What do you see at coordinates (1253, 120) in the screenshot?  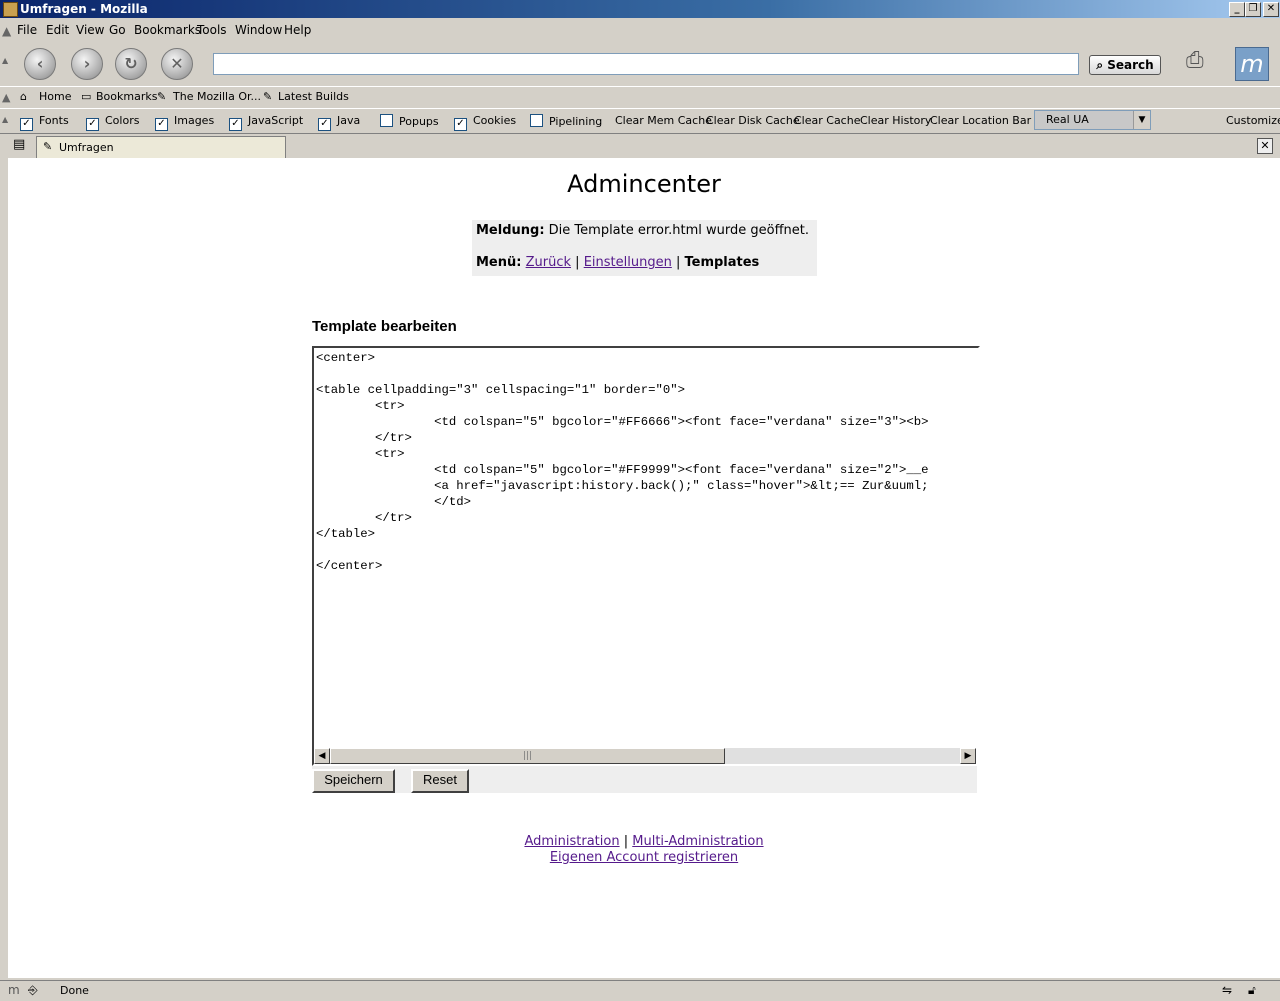 I see `customize-button: Customize` at bounding box center [1253, 120].